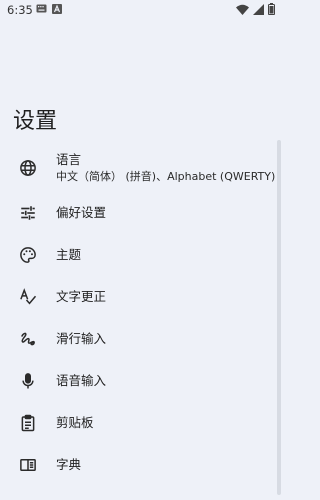 The width and height of the screenshot is (320, 500). What do you see at coordinates (75, 422) in the screenshot?
I see `setting-title: 剪贴板` at bounding box center [75, 422].